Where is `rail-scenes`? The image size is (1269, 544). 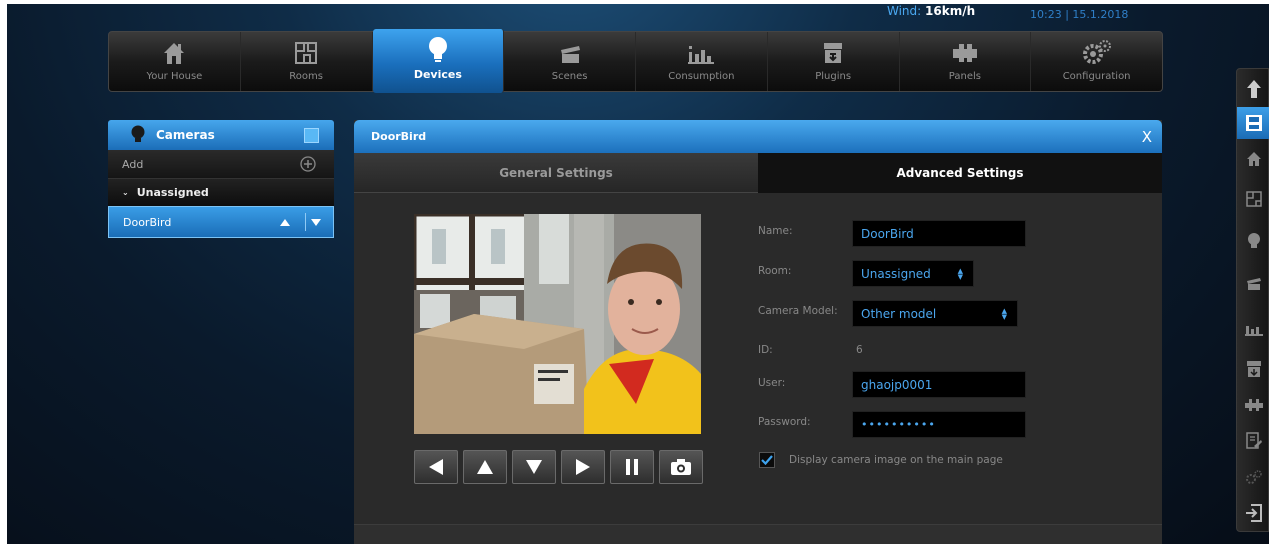
rail-scenes is located at coordinates (1253, 283).